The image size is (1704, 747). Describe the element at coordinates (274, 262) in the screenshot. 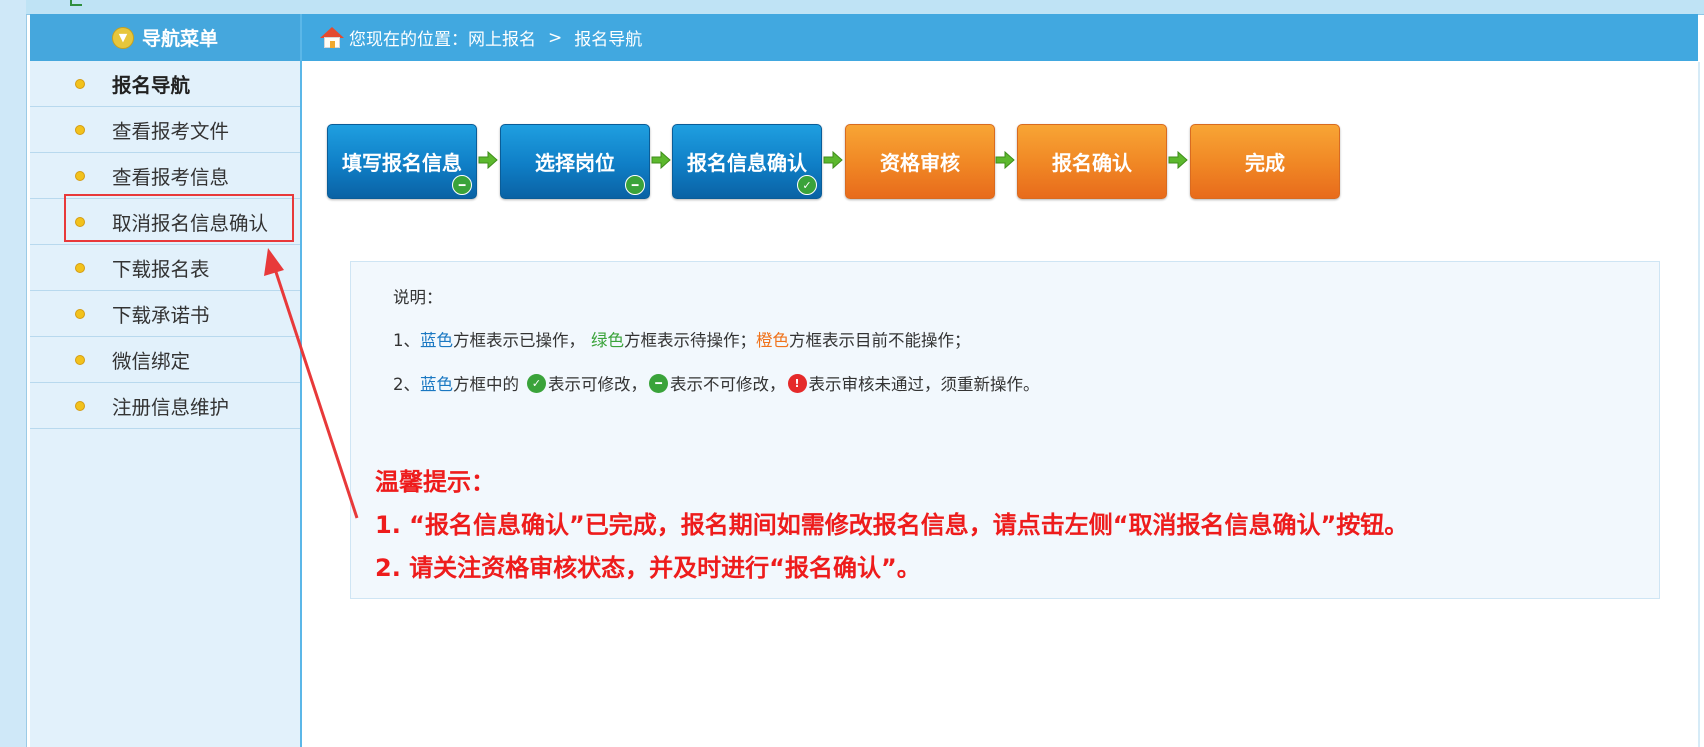

I see `annotation-arrow-head` at that location.